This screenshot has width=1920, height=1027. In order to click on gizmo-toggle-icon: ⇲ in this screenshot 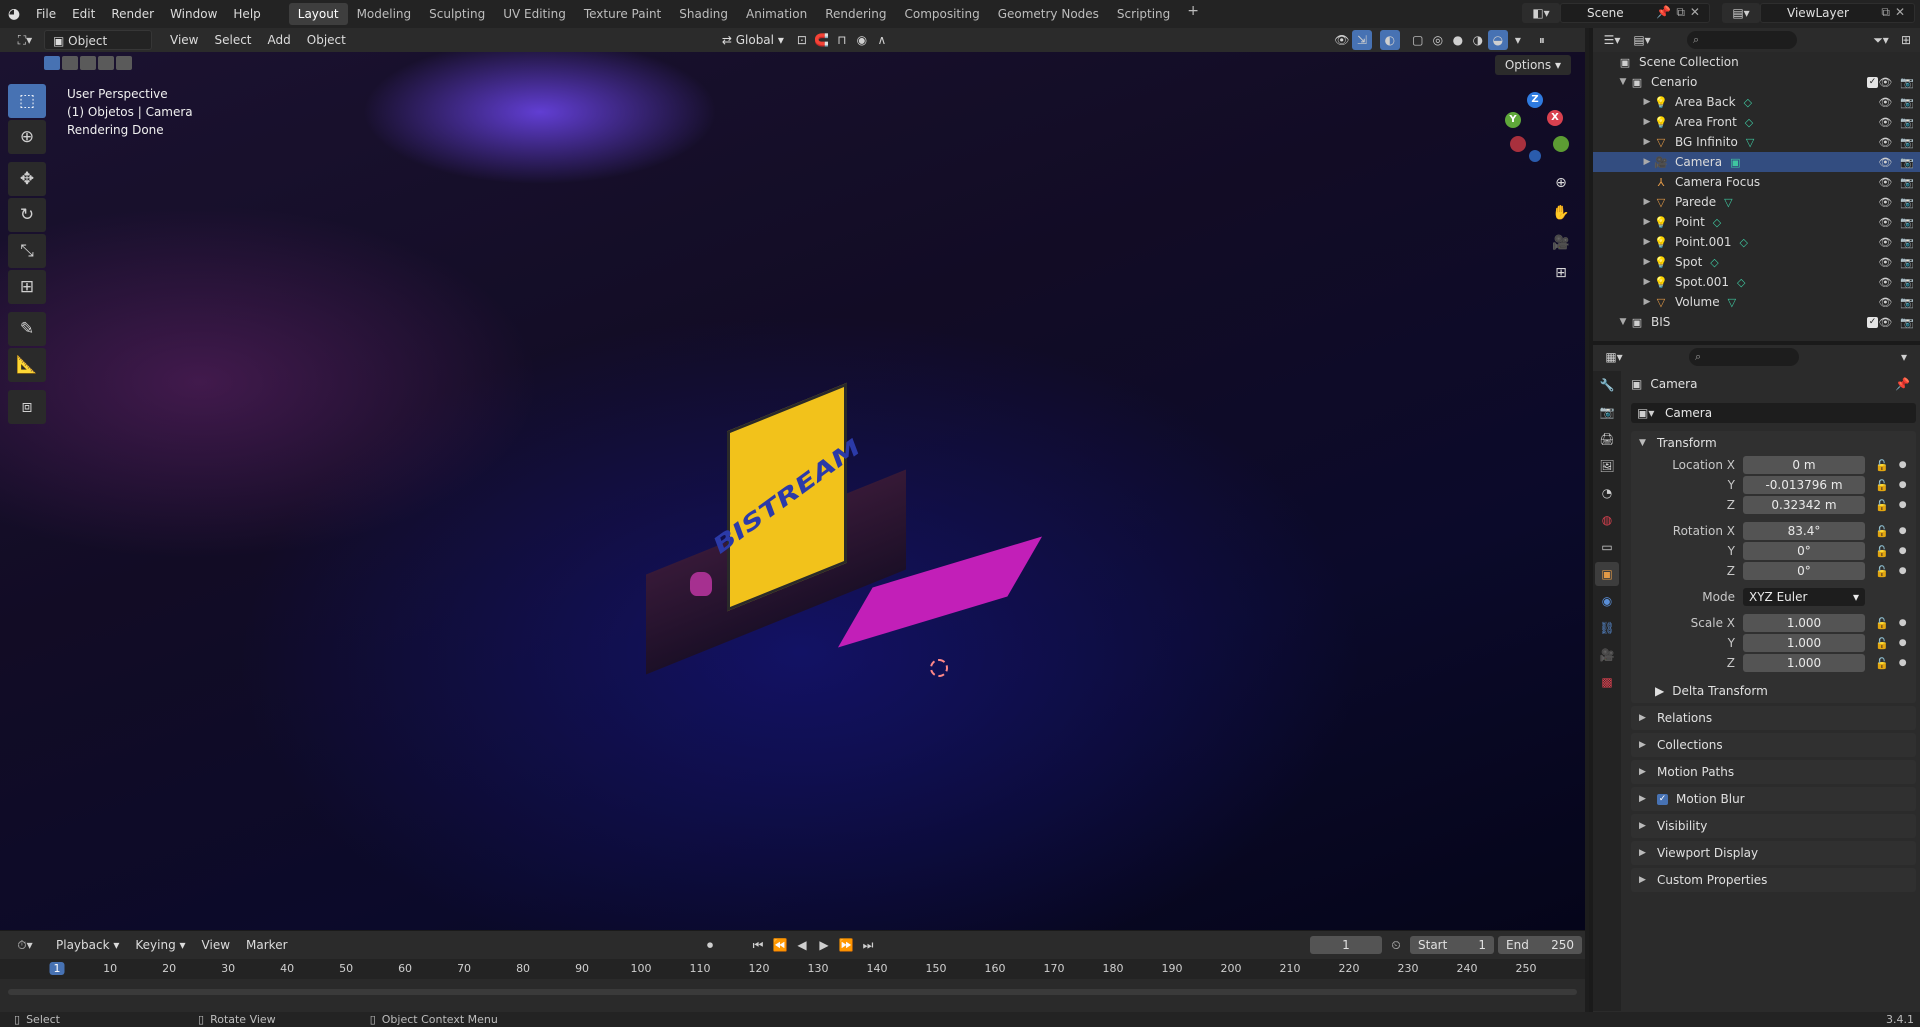, I will do `click(1361, 40)`.